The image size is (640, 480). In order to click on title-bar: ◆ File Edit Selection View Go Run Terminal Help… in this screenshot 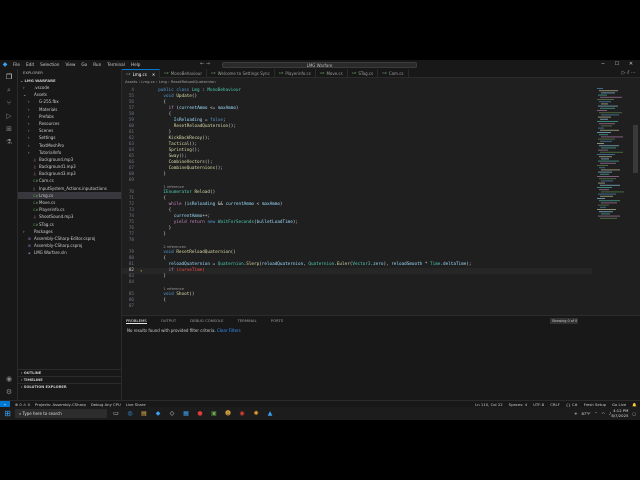, I will do `click(320, 64)`.